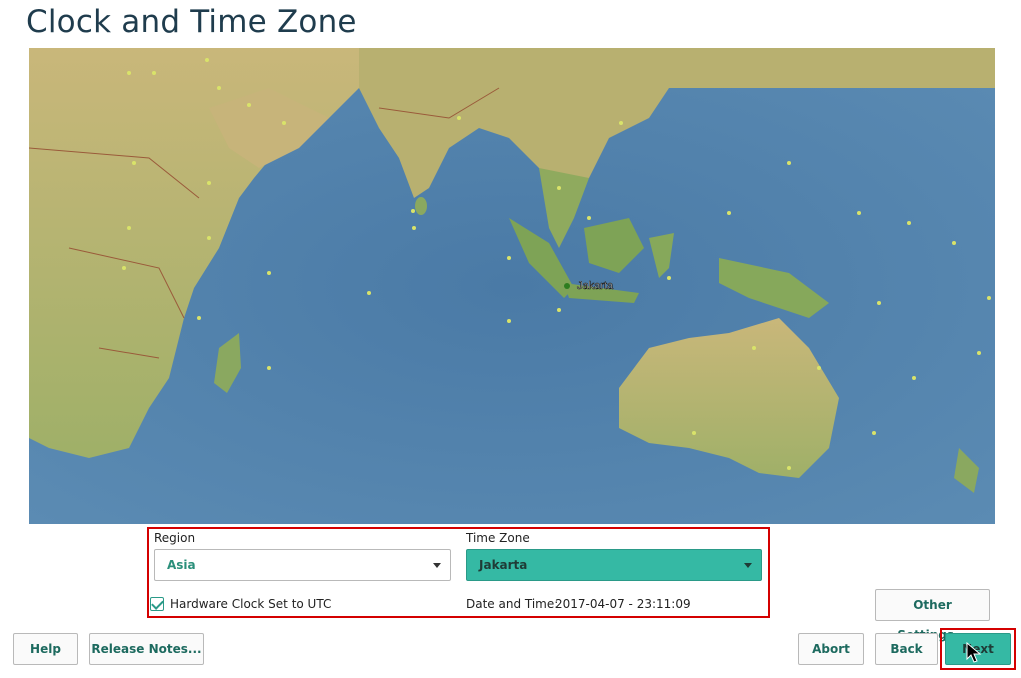 The image size is (1021, 678). I want to click on abort-button: Abort, so click(831, 649).